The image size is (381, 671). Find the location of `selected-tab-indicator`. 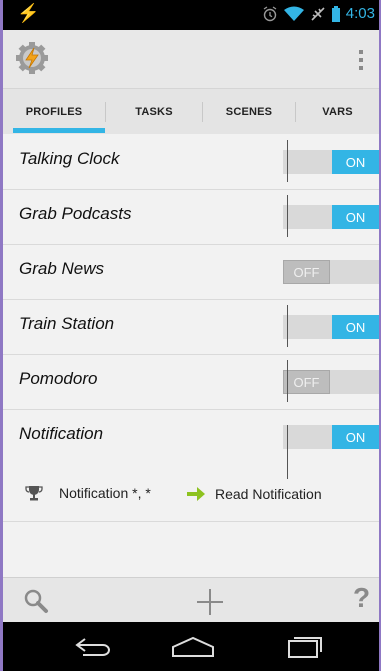

selected-tab-indicator is located at coordinates (59, 130).